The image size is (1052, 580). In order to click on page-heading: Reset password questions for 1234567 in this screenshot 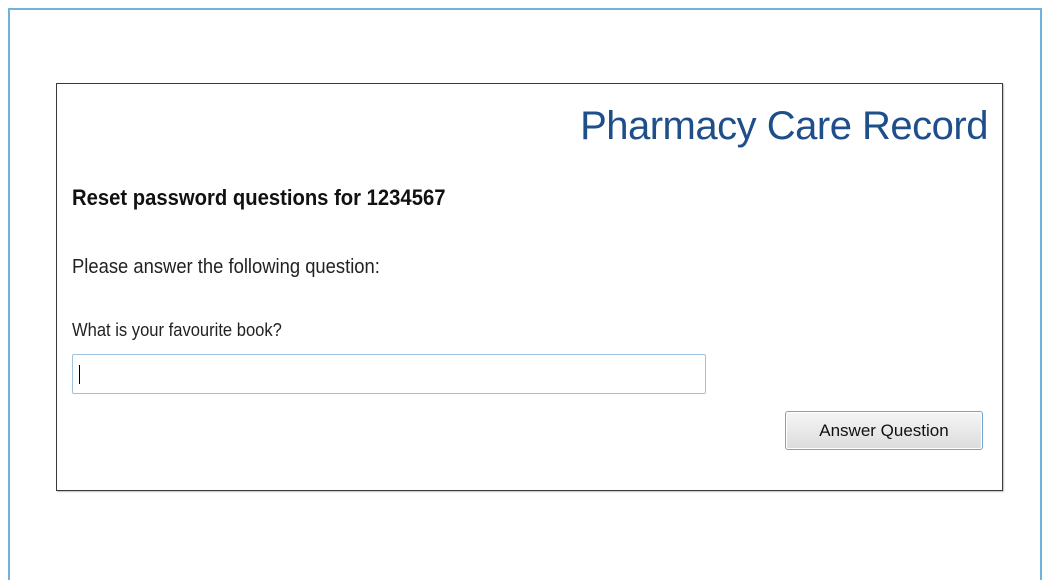, I will do `click(259, 197)`.